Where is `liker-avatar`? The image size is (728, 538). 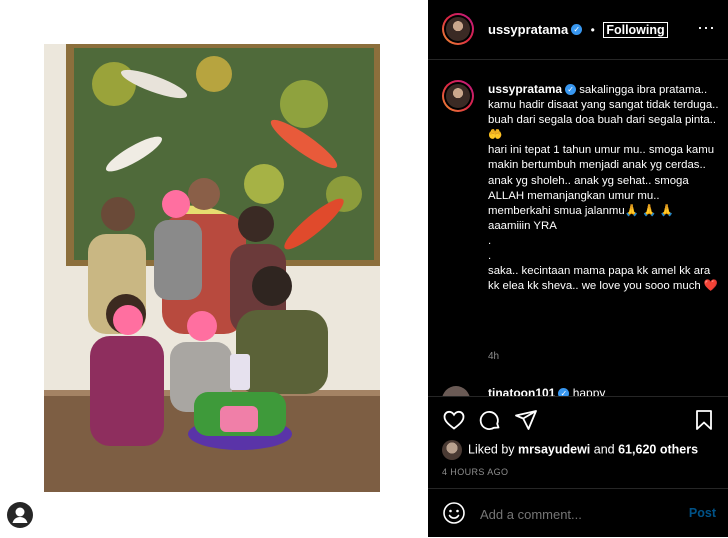
liker-avatar is located at coordinates (452, 450).